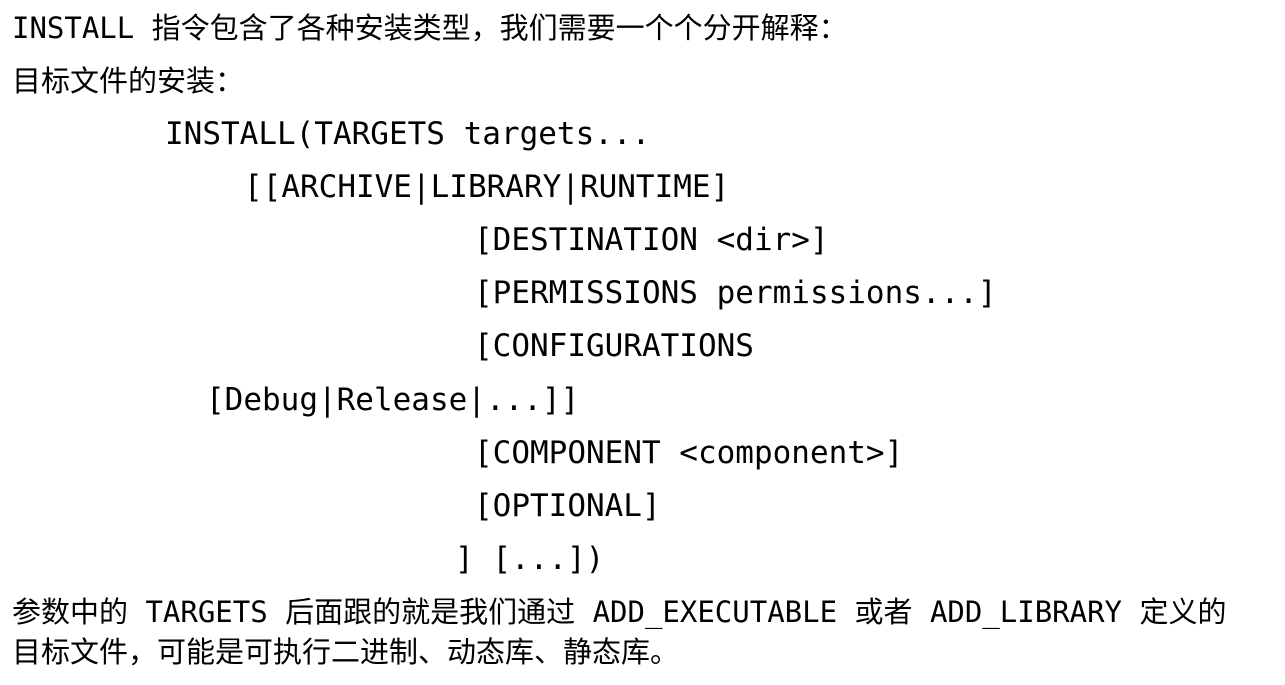 This screenshot has height=685, width=1285. Describe the element at coordinates (430, 28) in the screenshot. I see `intro-paragraph: INSTALL 指令包含了各种安装类型，我们需要一个个分开解释：` at that location.